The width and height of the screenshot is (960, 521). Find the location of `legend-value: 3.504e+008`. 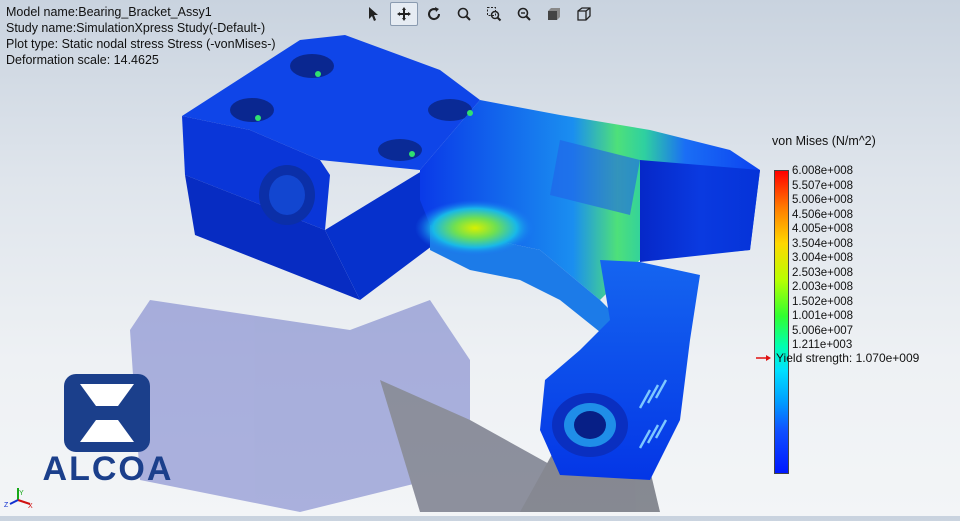

legend-value: 3.504e+008 is located at coordinates (823, 243).